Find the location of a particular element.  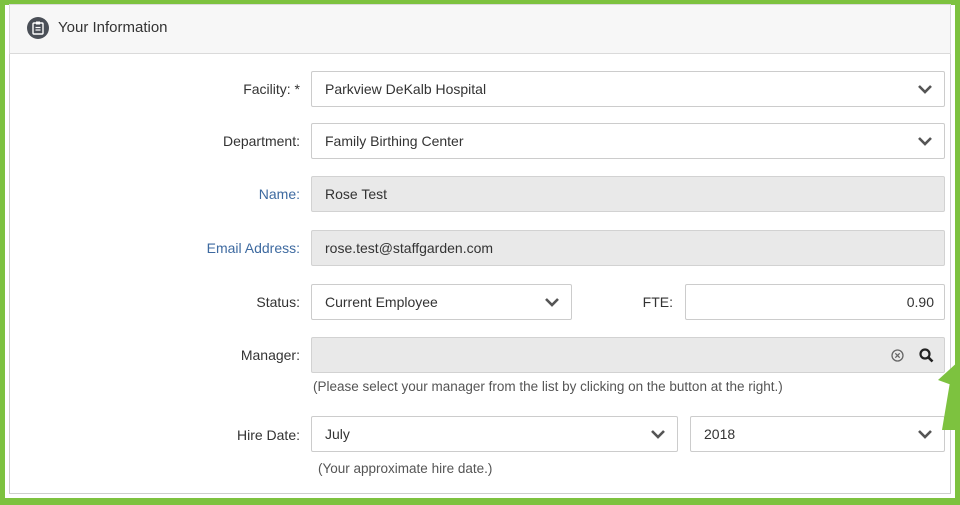

name-field: Rose Test is located at coordinates (628, 194).